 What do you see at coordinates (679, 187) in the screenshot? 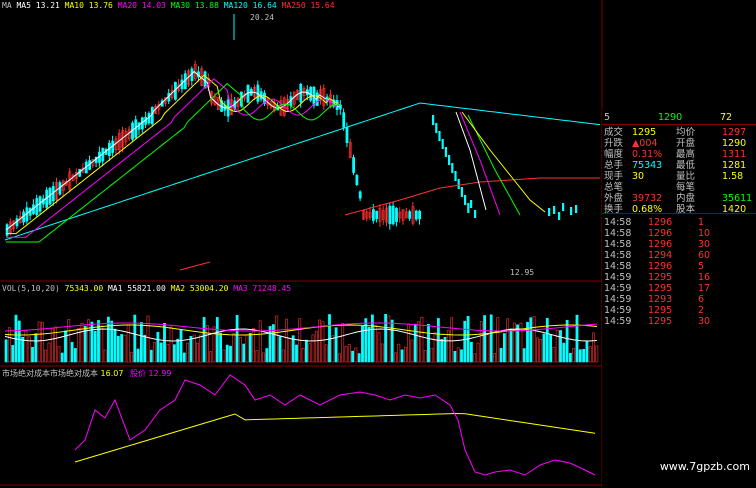
I see `quote-row: 总笔 每笔` at bounding box center [679, 187].